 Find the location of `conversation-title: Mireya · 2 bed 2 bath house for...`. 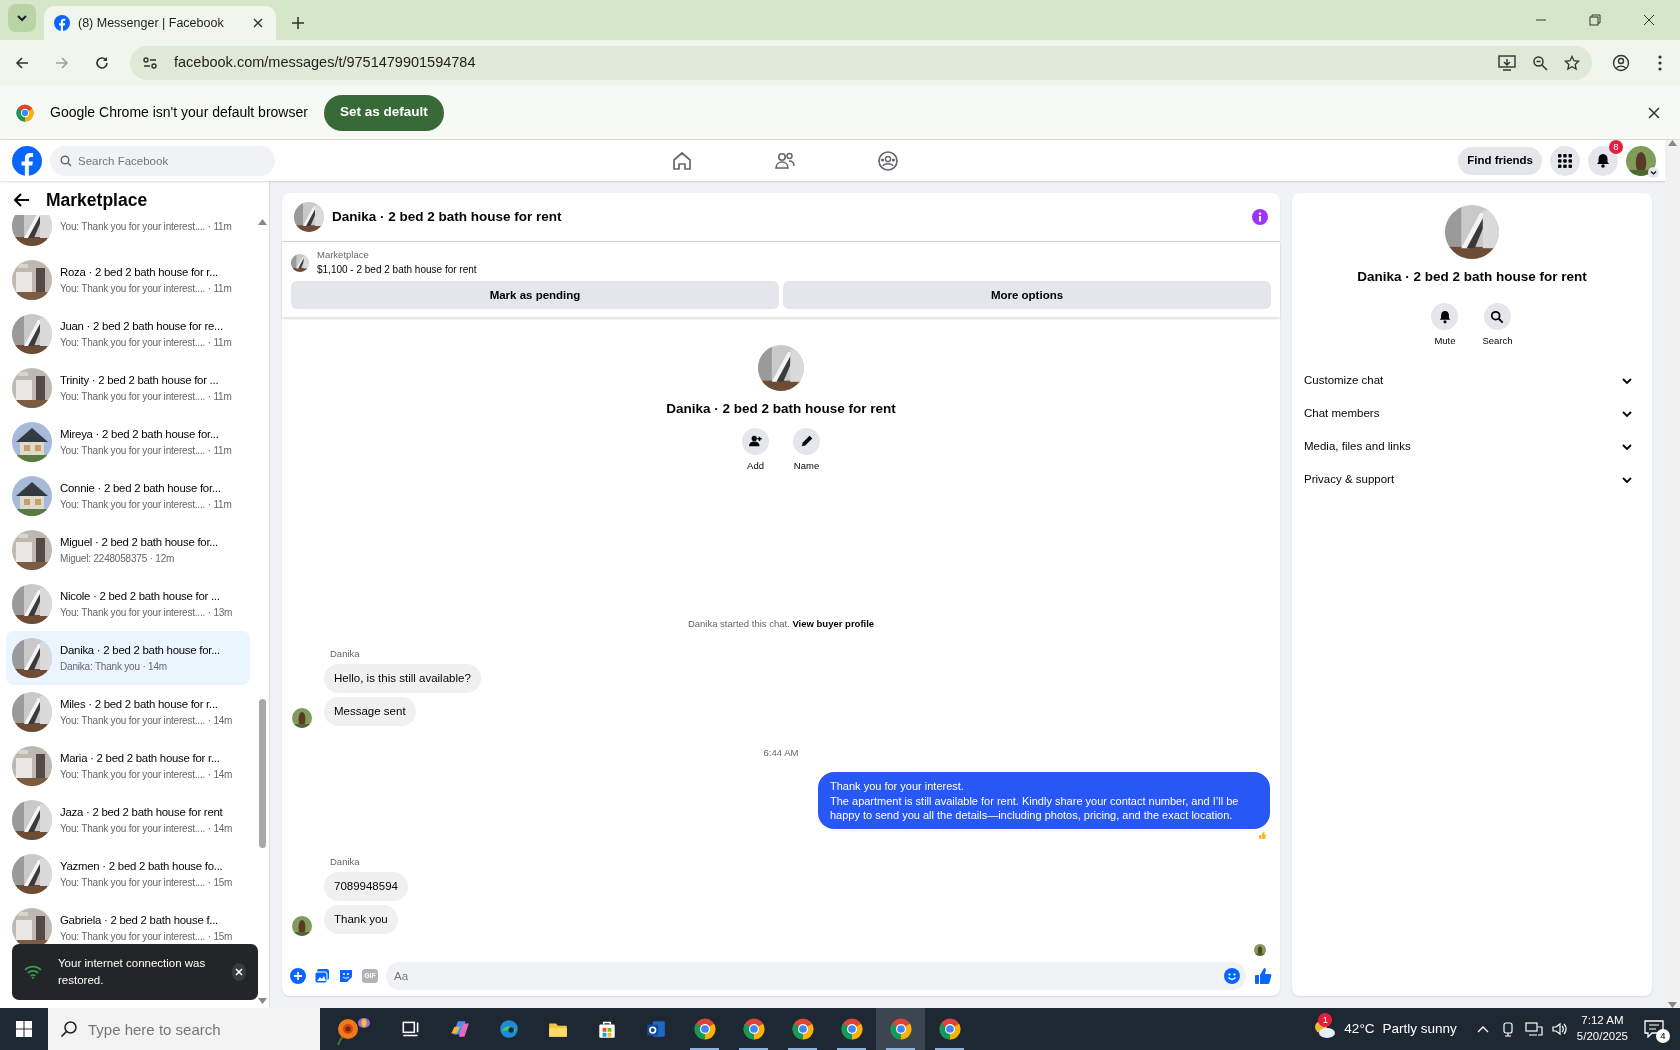

conversation-title: Mireya · 2 bed 2 bath house for... is located at coordinates (140, 434).